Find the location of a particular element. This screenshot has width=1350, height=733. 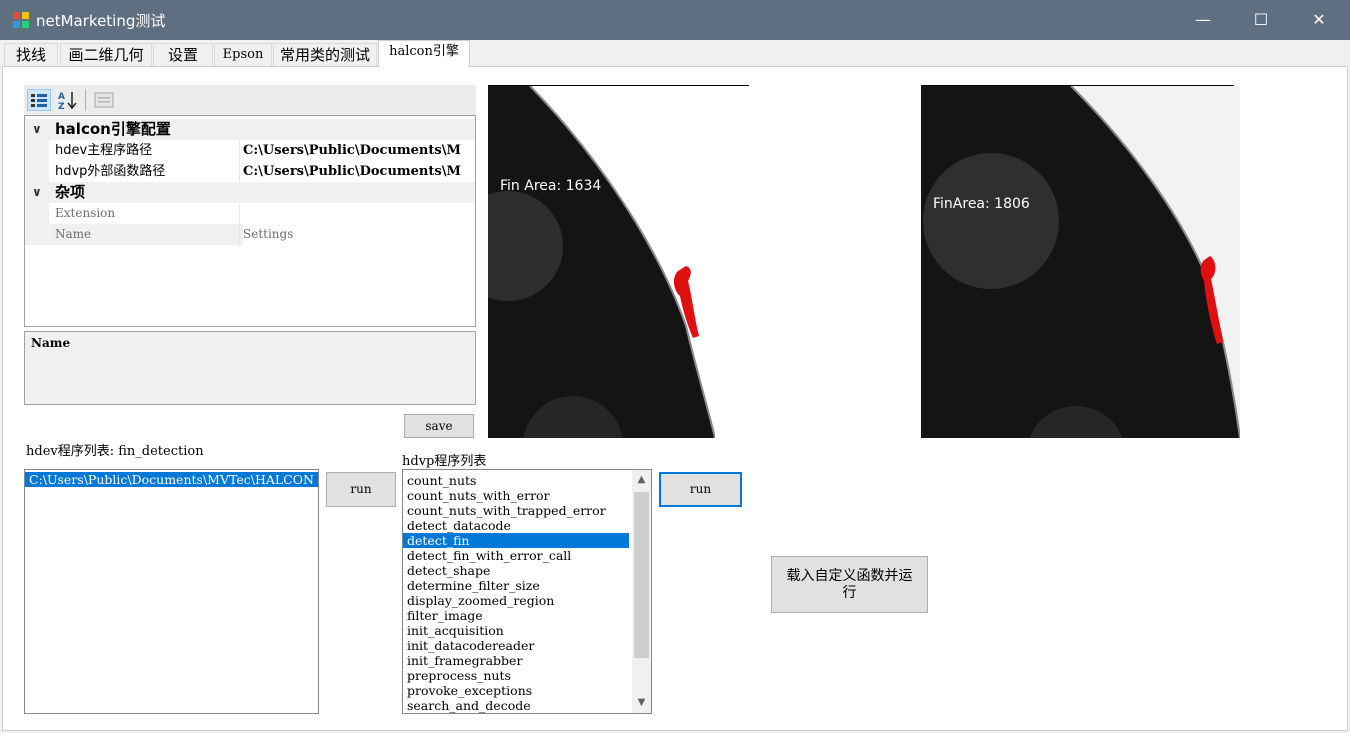

category-halcon-config: ∨ halcon引擎配置 is located at coordinates (250, 129).